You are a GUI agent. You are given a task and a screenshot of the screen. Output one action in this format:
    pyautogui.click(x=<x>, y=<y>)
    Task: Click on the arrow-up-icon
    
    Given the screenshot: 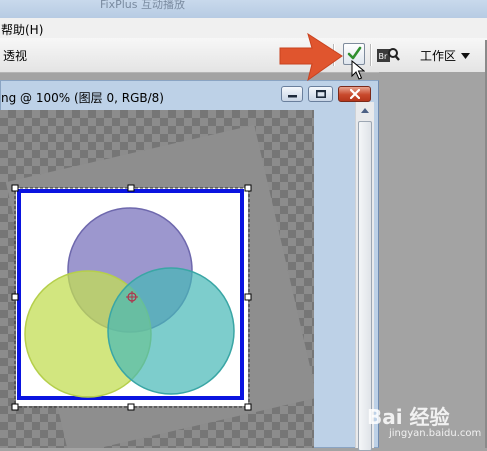 What is the action you would take?
    pyautogui.click(x=365, y=110)
    